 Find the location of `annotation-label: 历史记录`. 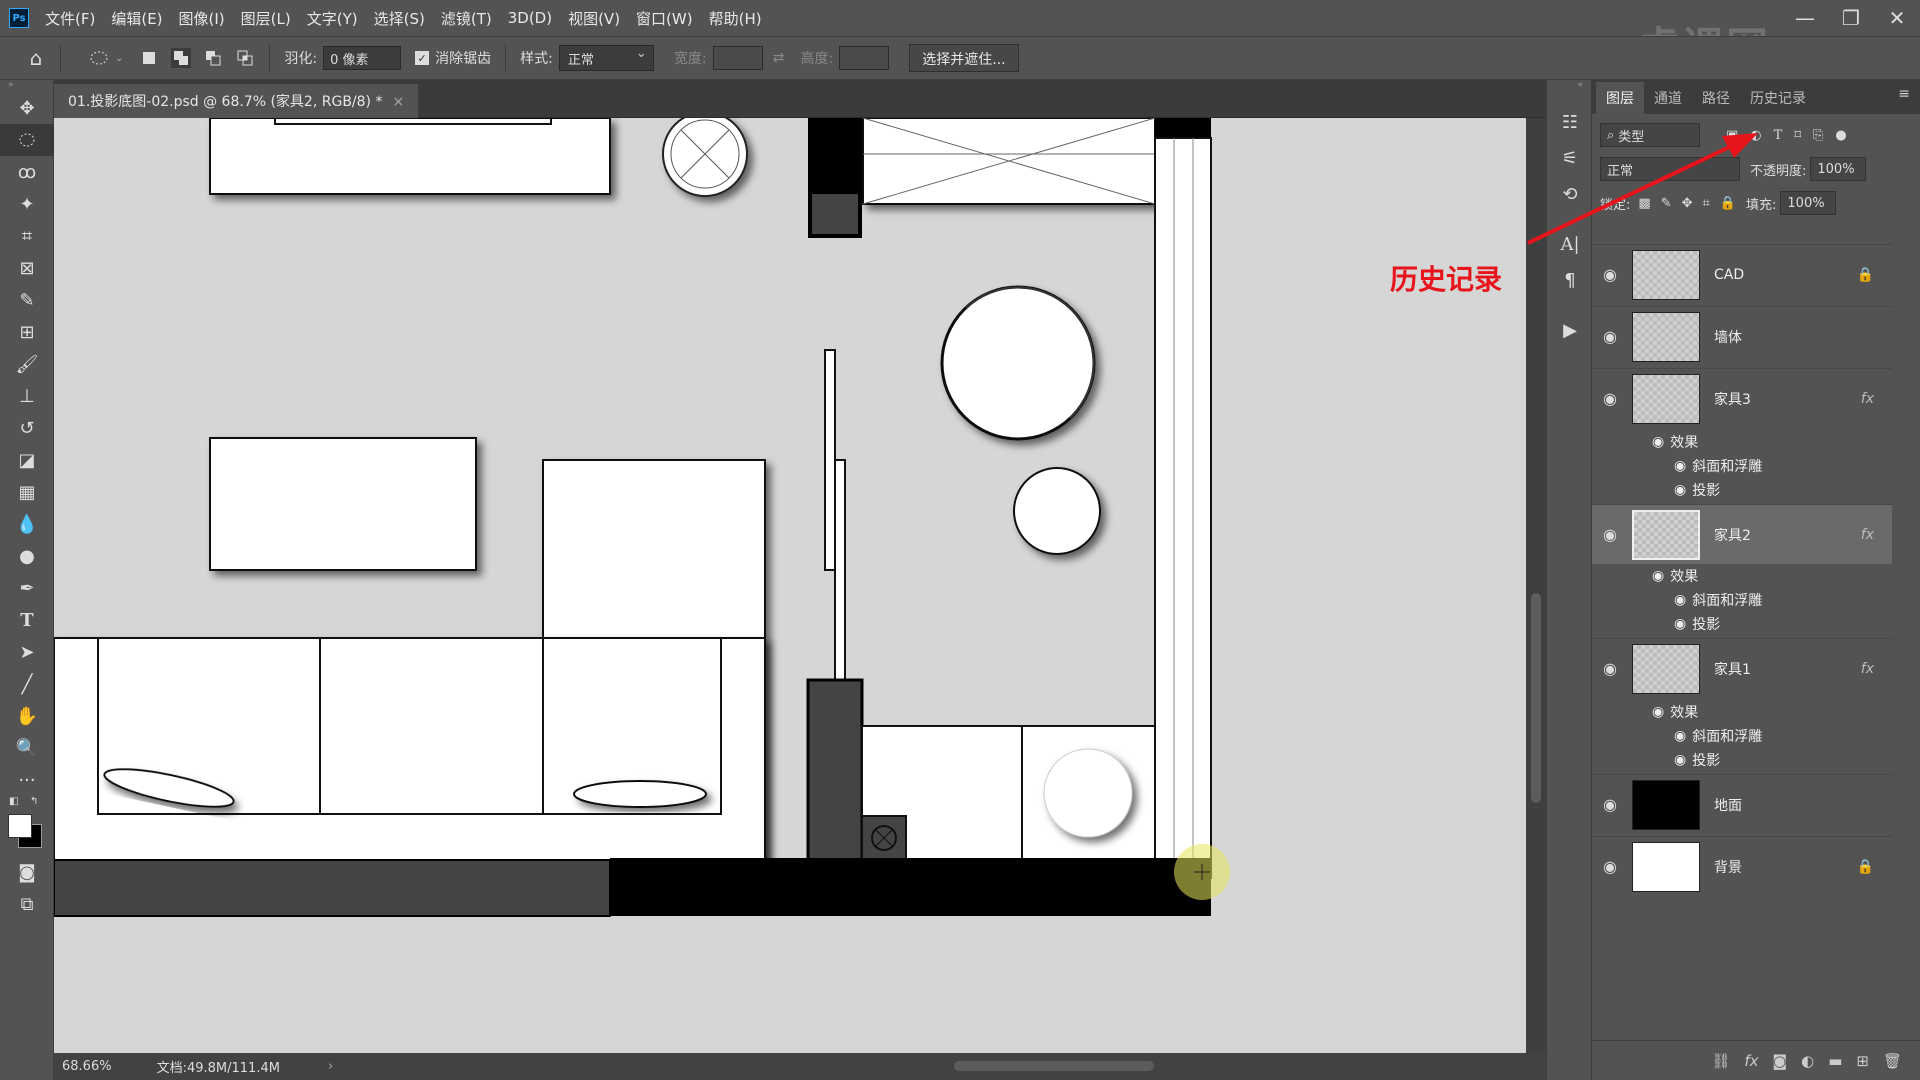

annotation-label: 历史记录 is located at coordinates (1446, 279).